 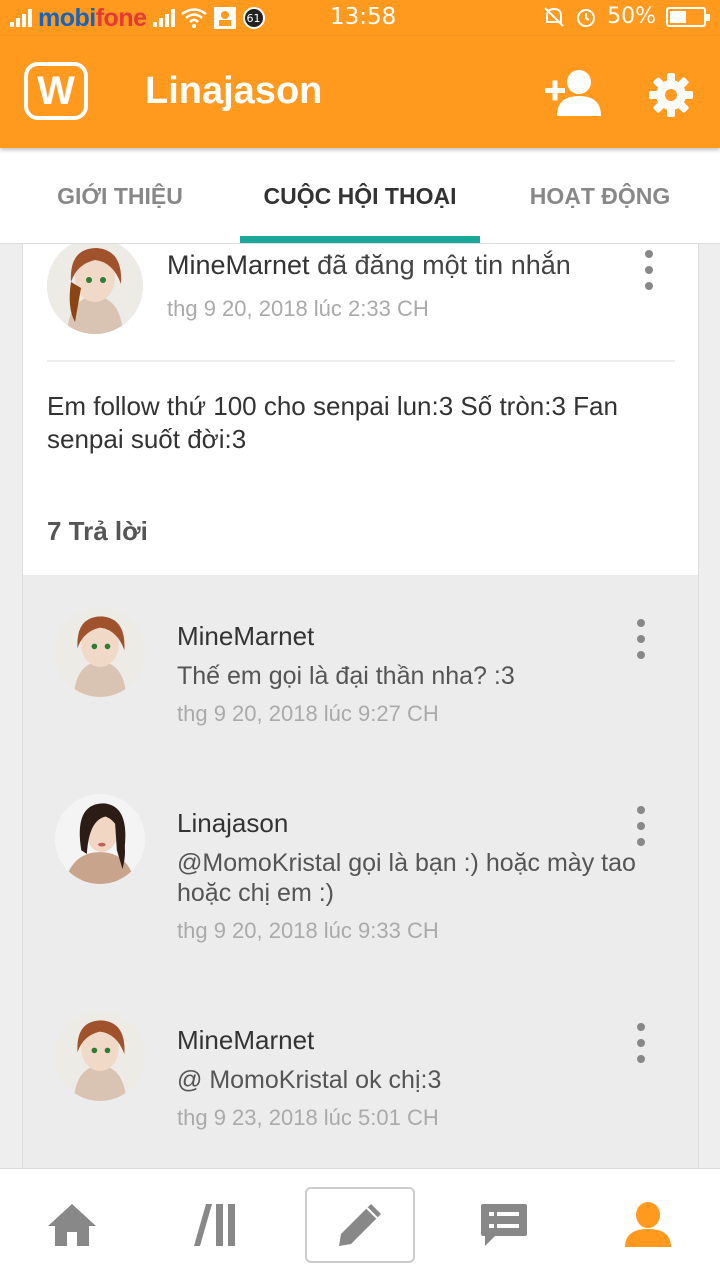 I want to click on nav-home-button, so click(x=72, y=1224).